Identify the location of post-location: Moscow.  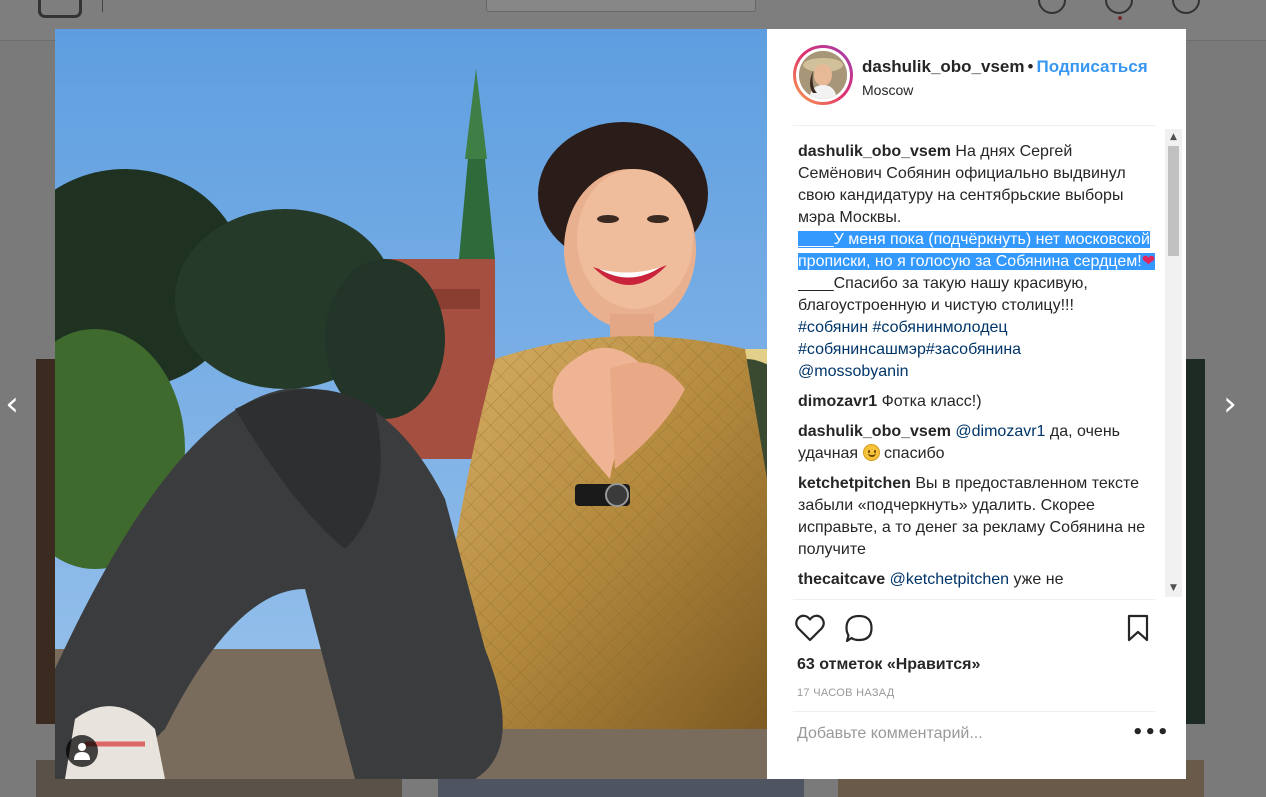
(887, 90).